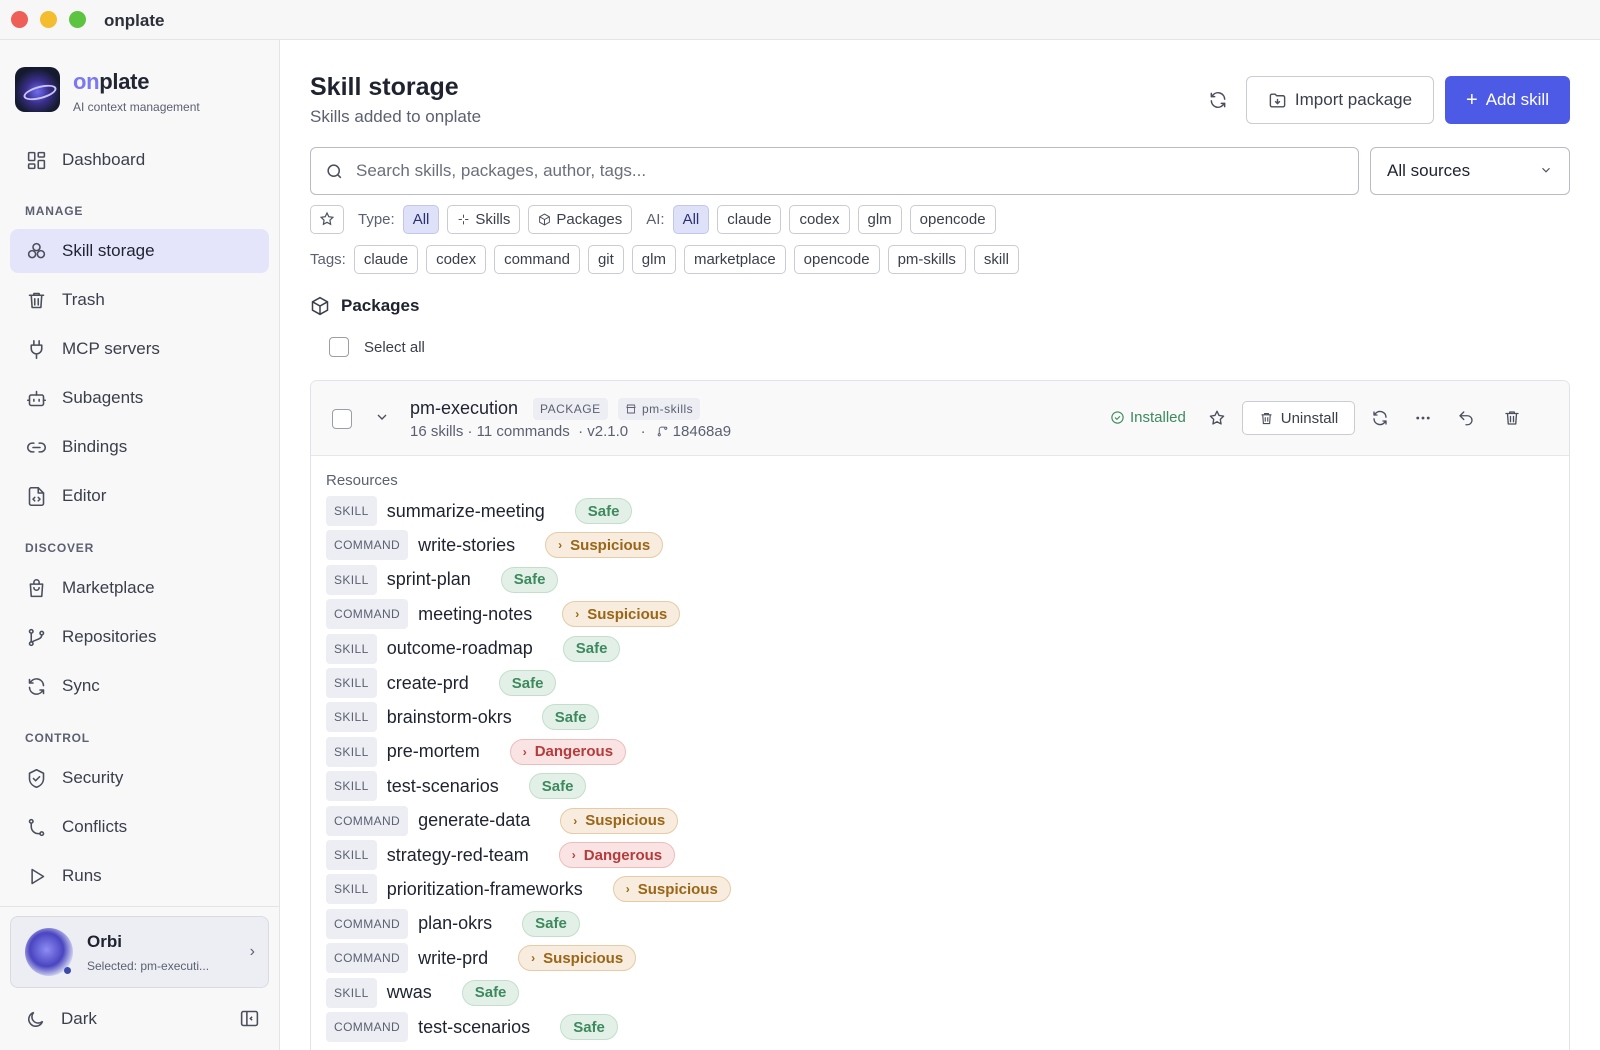 This screenshot has width=1600, height=1050. What do you see at coordinates (93, 777) in the screenshot?
I see `sidebar-item-label: Security` at bounding box center [93, 777].